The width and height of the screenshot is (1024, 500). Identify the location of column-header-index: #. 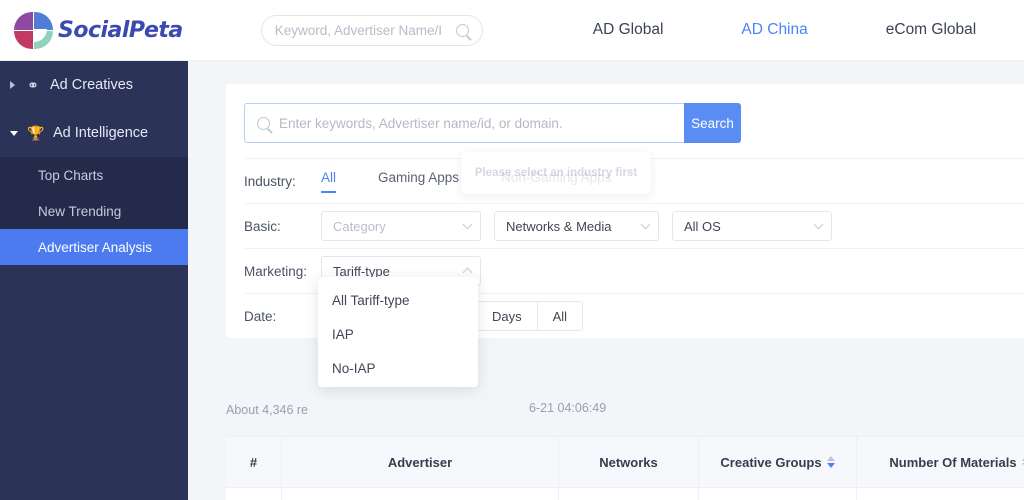
(254, 462).